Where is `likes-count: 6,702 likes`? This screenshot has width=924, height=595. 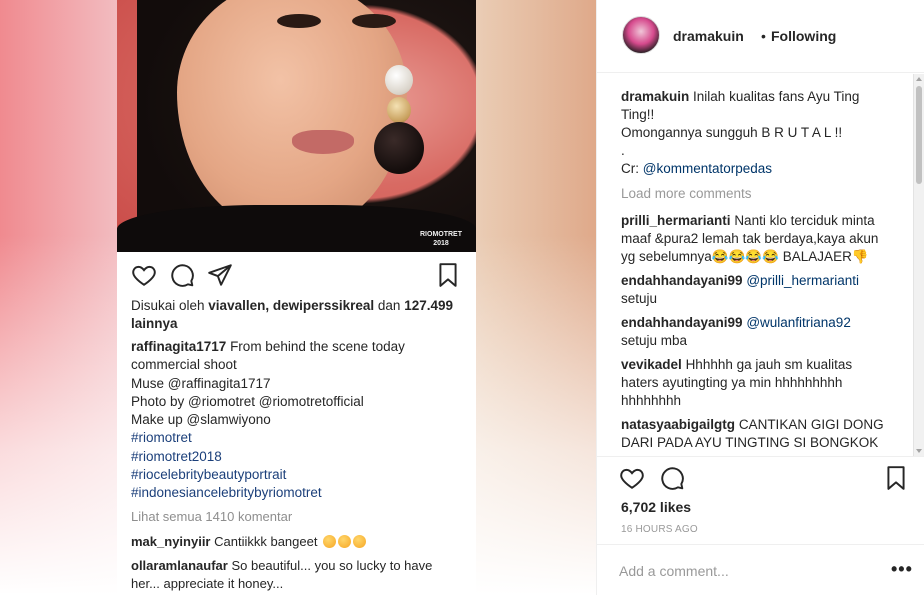 likes-count: 6,702 likes is located at coordinates (656, 507).